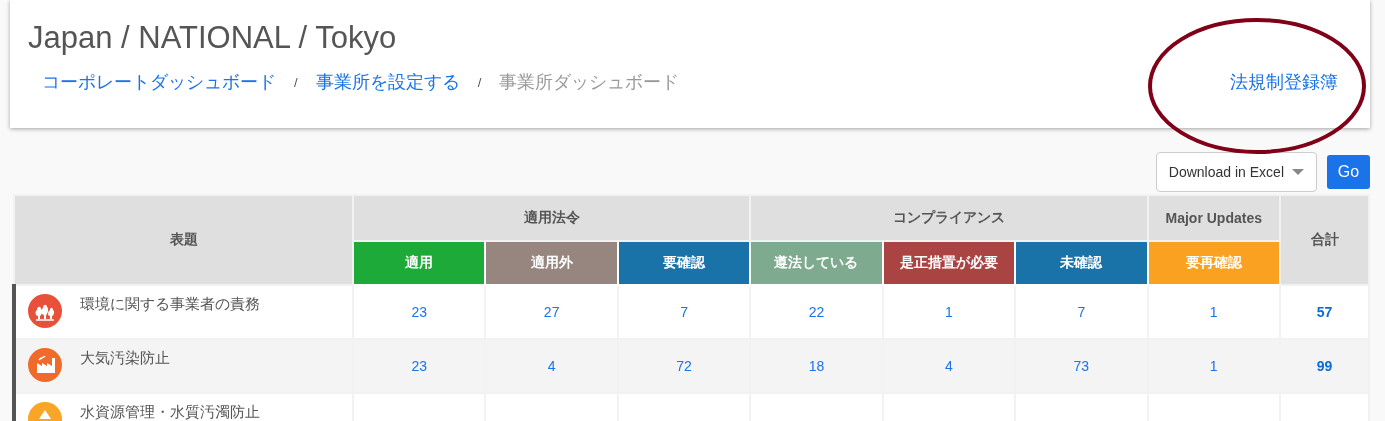 Image resolution: width=1385 pixels, height=421 pixels. I want to click on breadcrumb-link: 事業所を設定する, so click(387, 82).